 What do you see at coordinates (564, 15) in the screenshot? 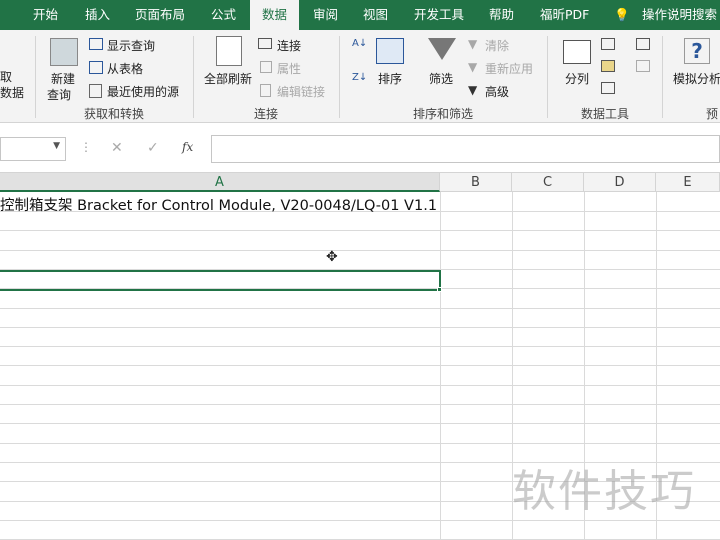
I see `tab-foxit-pdf: 福昕PDF` at bounding box center [564, 15].